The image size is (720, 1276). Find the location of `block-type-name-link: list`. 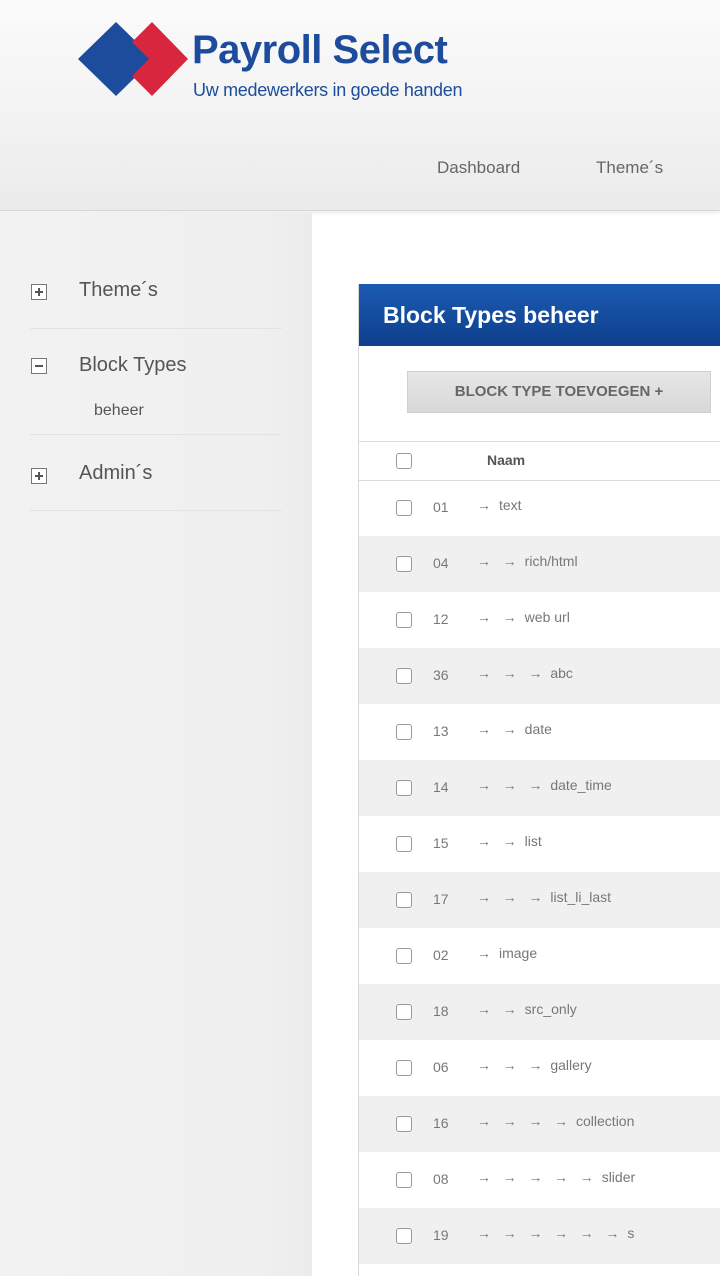

block-type-name-link: list is located at coordinates (533, 841).